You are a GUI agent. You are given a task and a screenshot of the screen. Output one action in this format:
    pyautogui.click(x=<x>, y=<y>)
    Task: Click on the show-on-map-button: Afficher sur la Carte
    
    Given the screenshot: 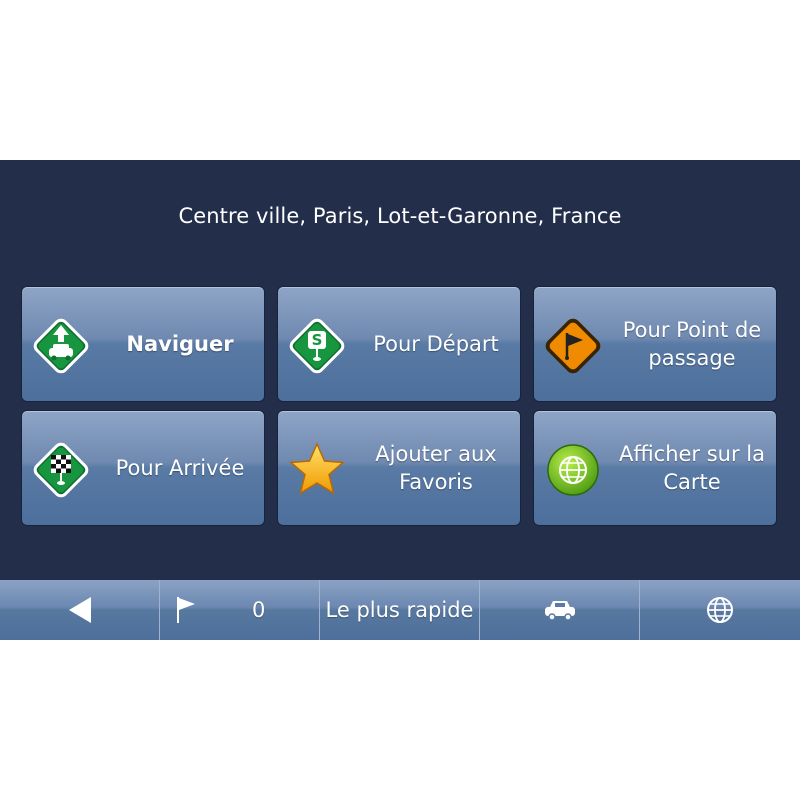 What is the action you would take?
    pyautogui.click(x=655, y=468)
    